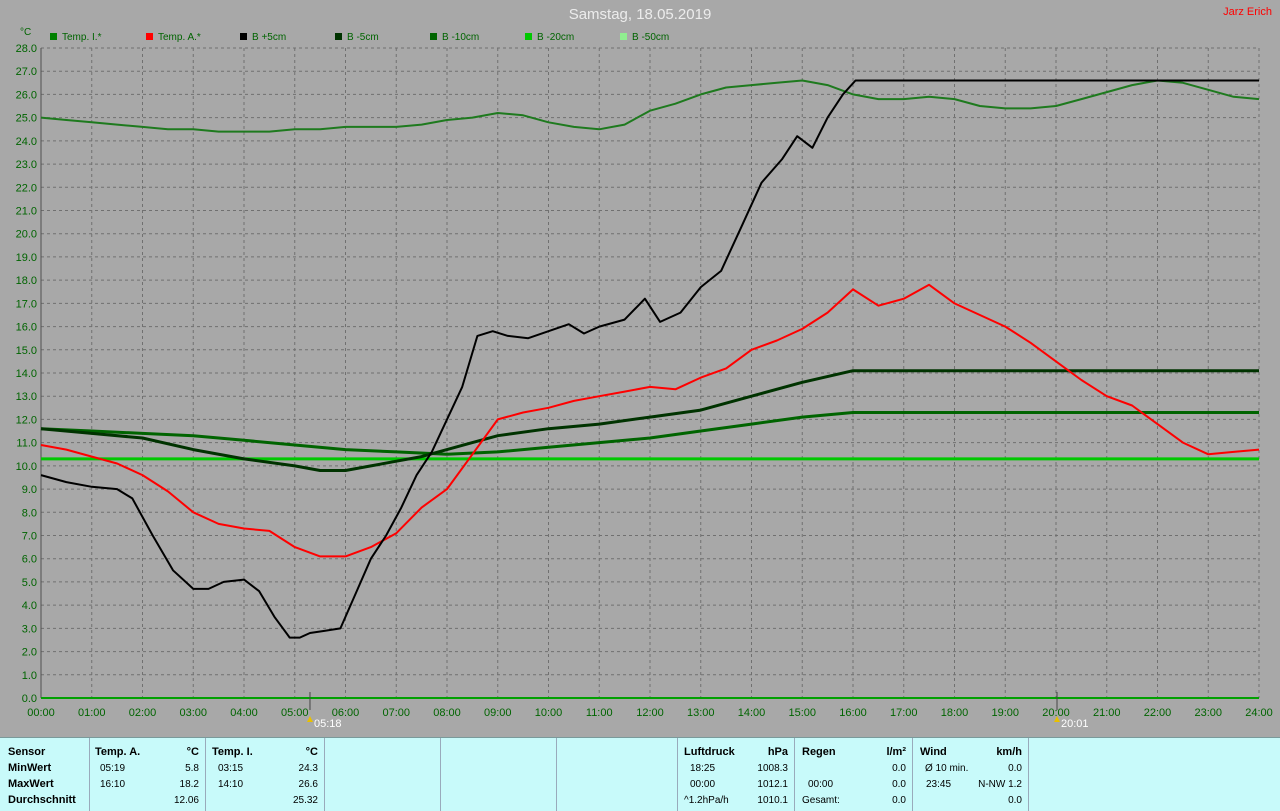 The width and height of the screenshot is (1280, 811). What do you see at coordinates (703, 768) in the screenshot?
I see `pressure-r1-time: 18:25` at bounding box center [703, 768].